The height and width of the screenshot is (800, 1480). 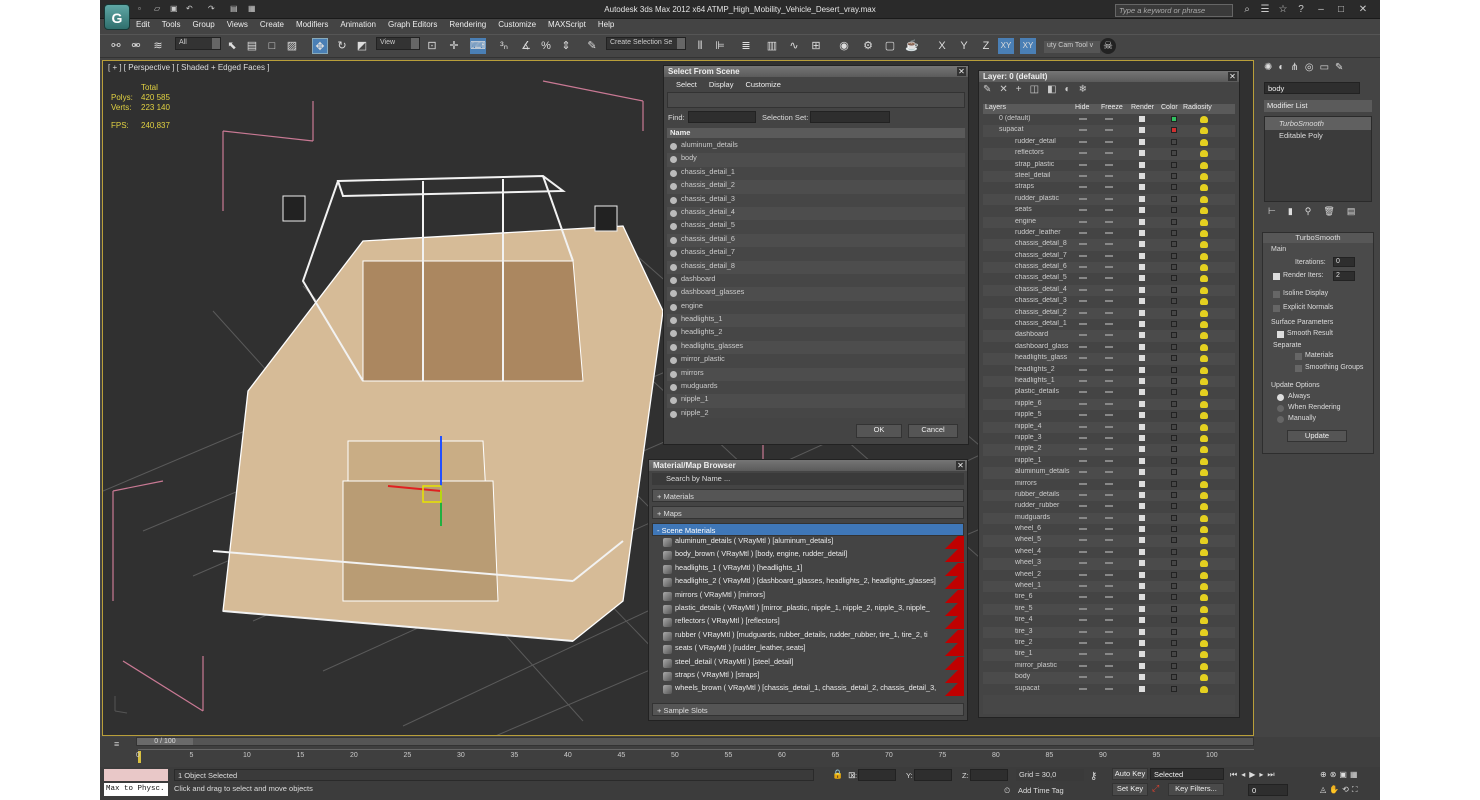 What do you see at coordinates (912, 46) in the screenshot?
I see `render-icon: ☕` at bounding box center [912, 46].